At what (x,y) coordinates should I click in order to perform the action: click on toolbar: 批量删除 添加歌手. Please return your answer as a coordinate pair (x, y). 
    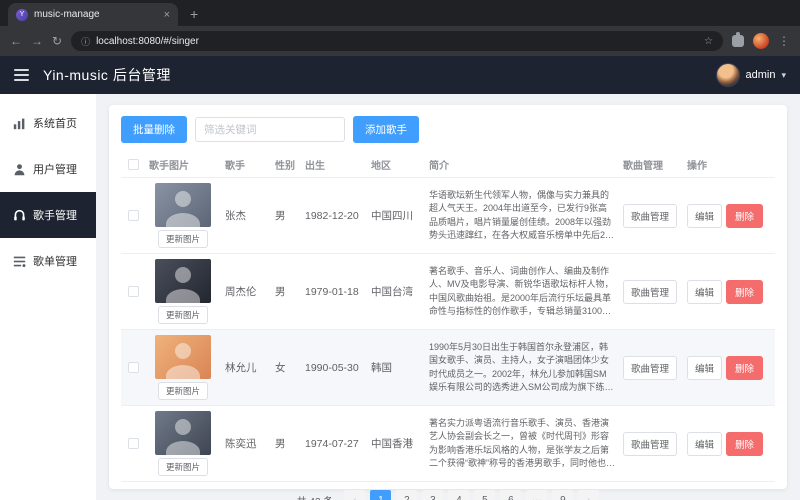
    Looking at the image, I should click on (448, 129).